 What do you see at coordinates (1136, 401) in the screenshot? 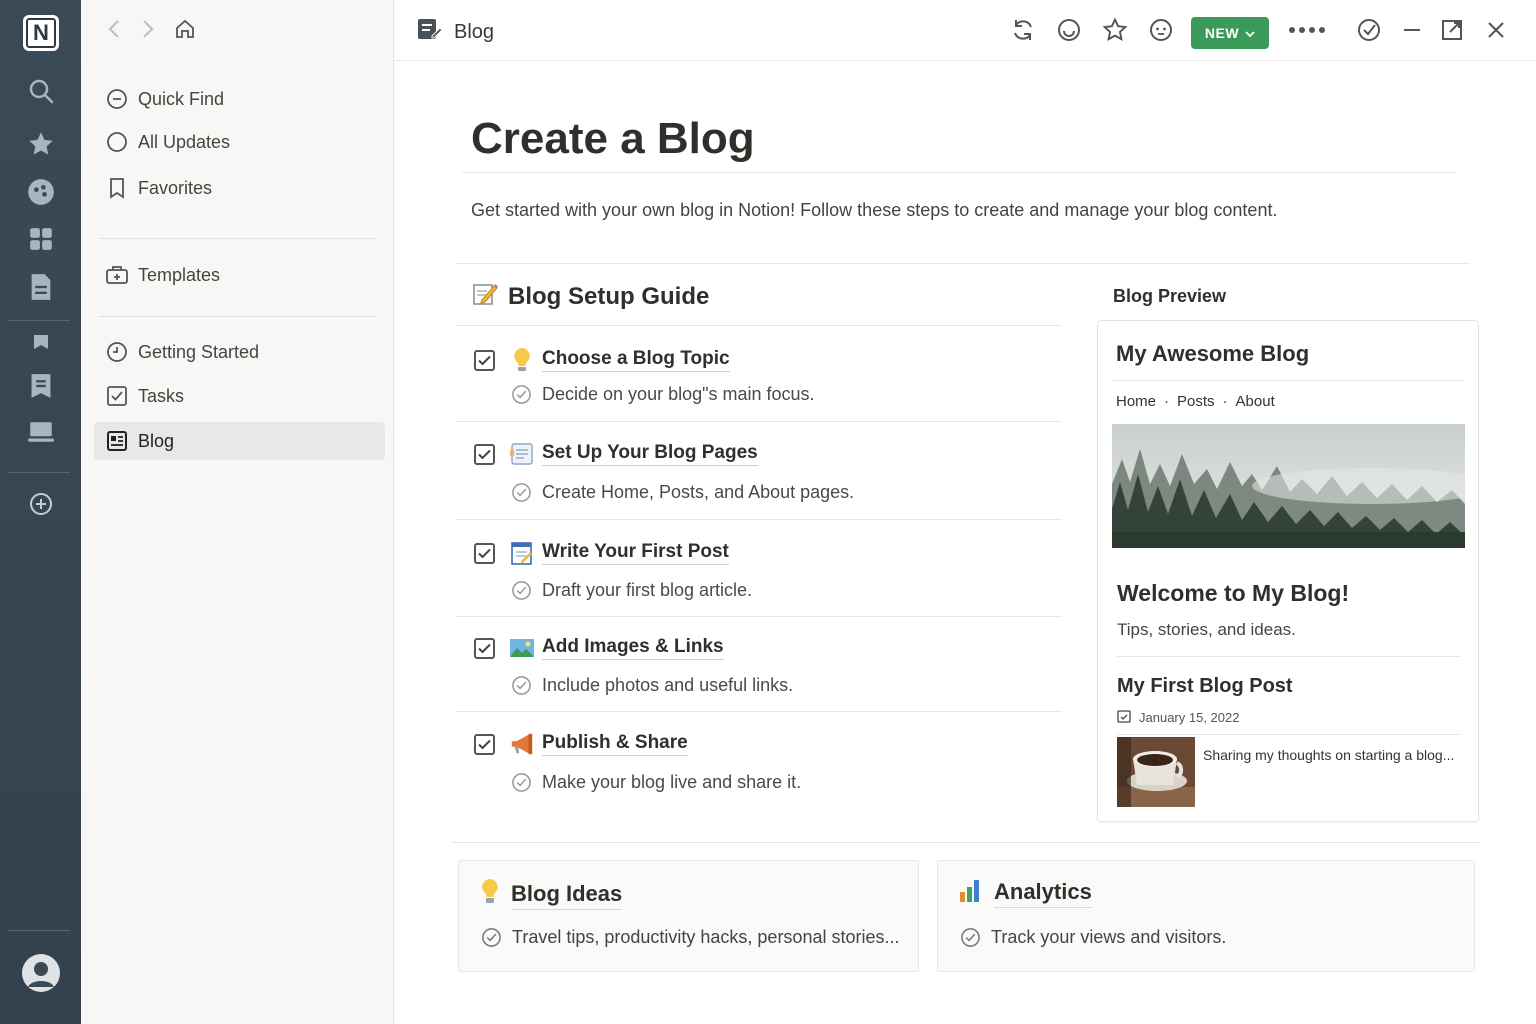
I see `preview-nav-home: Home` at bounding box center [1136, 401].